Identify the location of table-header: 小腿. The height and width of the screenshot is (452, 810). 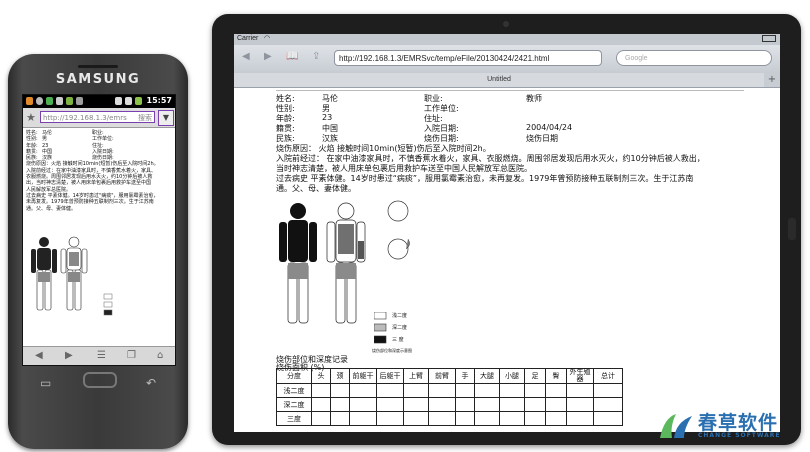
(512, 376).